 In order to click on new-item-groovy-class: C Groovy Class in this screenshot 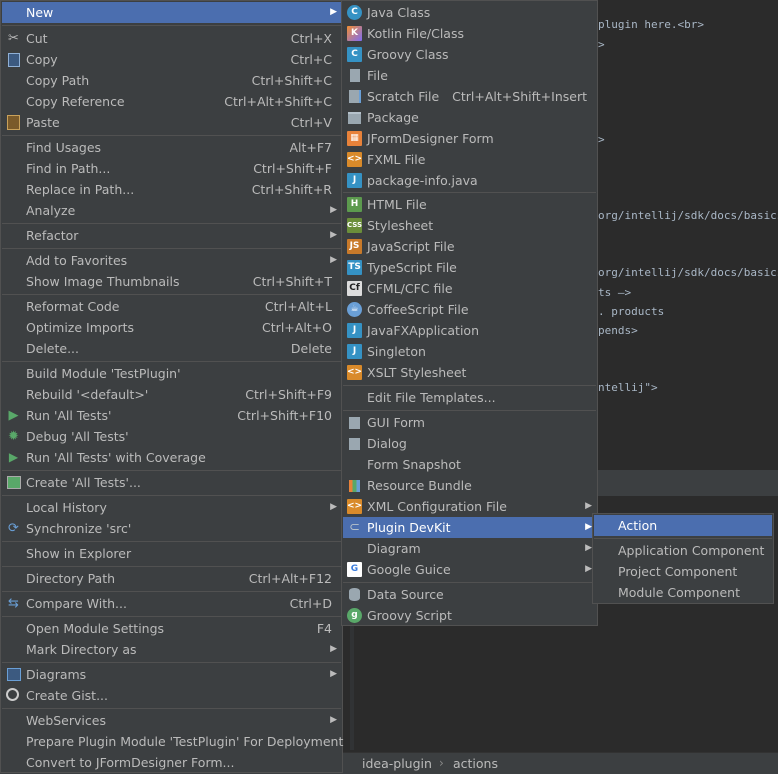, I will do `click(469, 54)`.